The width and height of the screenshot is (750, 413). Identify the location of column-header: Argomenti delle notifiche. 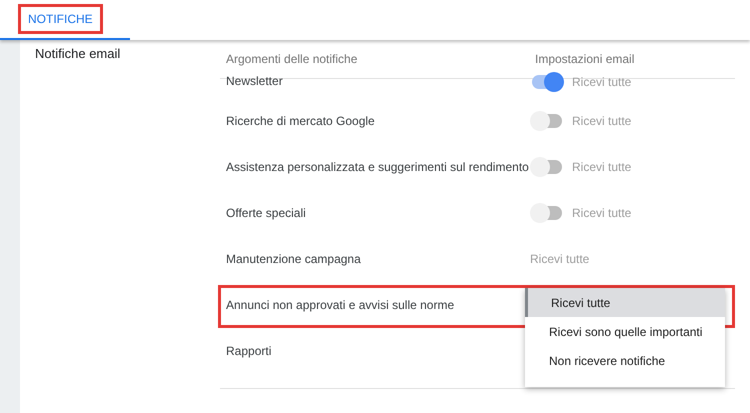
(291, 59).